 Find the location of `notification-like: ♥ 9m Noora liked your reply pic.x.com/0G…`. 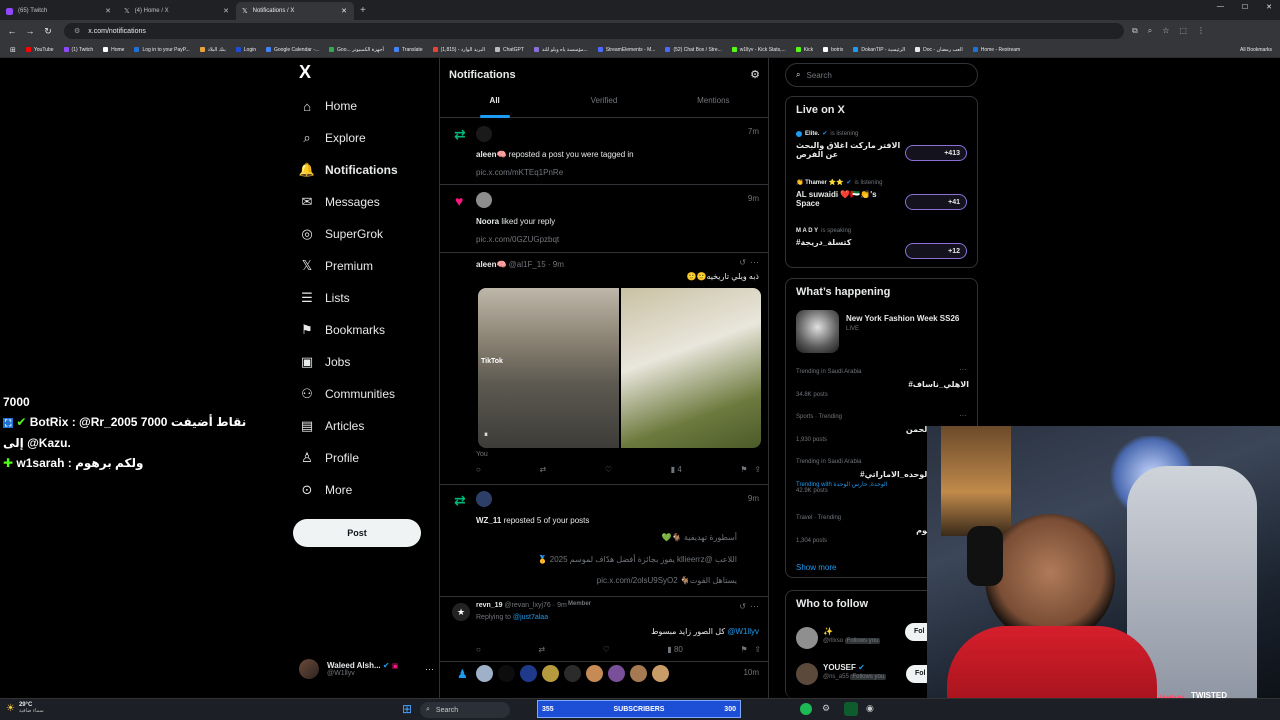

notification-like: ♥ 9m Noora liked your reply pic.x.com/0G… is located at coordinates (604, 219).